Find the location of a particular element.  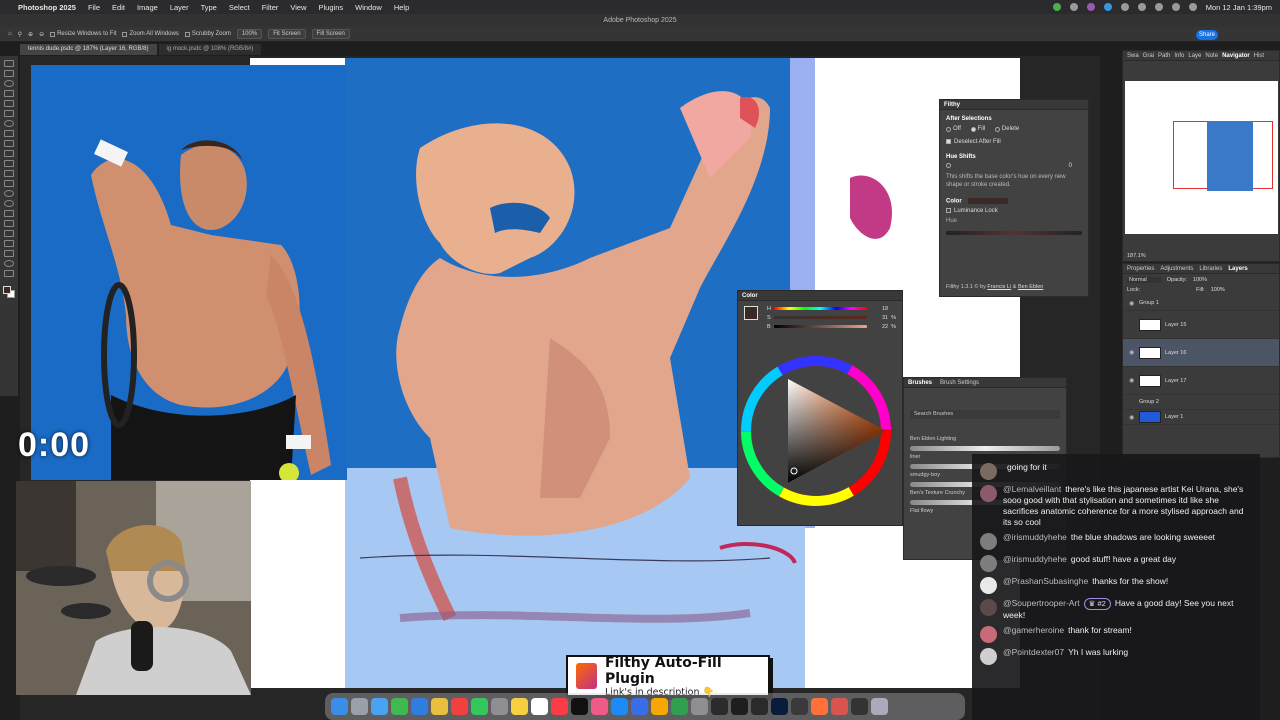

app-icon is located at coordinates (859, 706).